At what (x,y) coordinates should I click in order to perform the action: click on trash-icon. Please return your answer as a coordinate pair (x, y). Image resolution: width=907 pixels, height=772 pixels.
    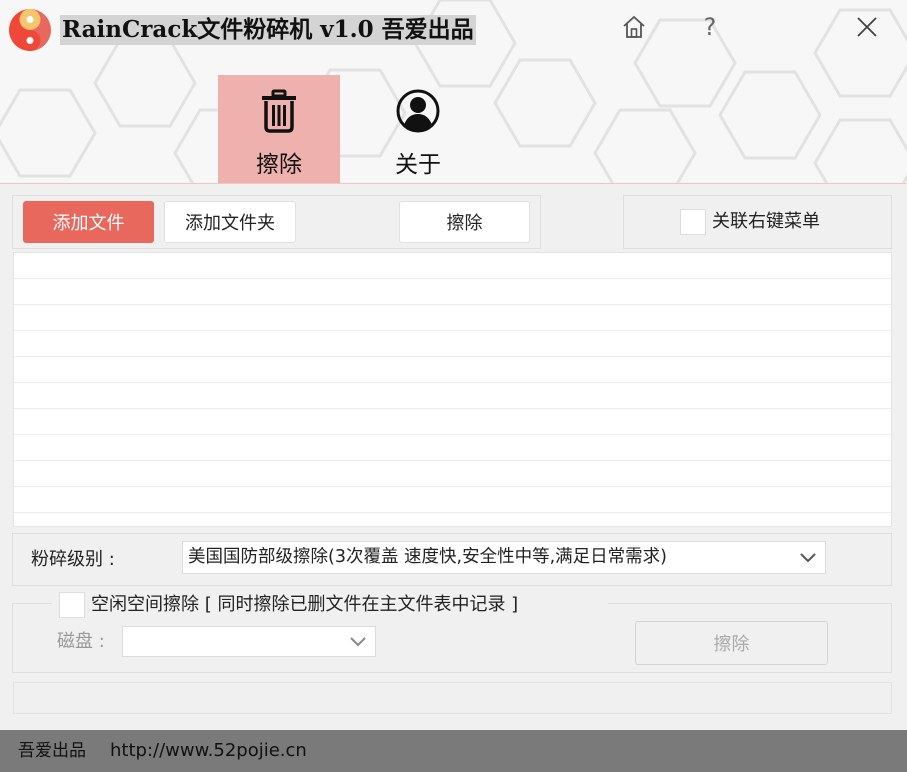
    Looking at the image, I should click on (279, 111).